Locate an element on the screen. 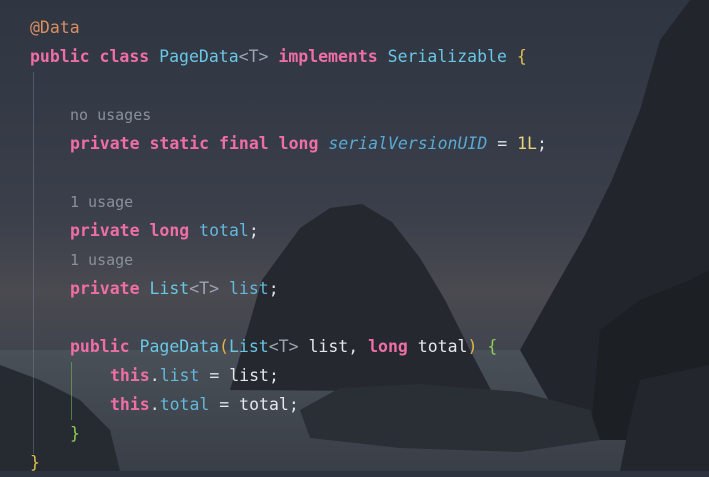 The width and height of the screenshot is (709, 477). number-literal: 1L is located at coordinates (527, 143).